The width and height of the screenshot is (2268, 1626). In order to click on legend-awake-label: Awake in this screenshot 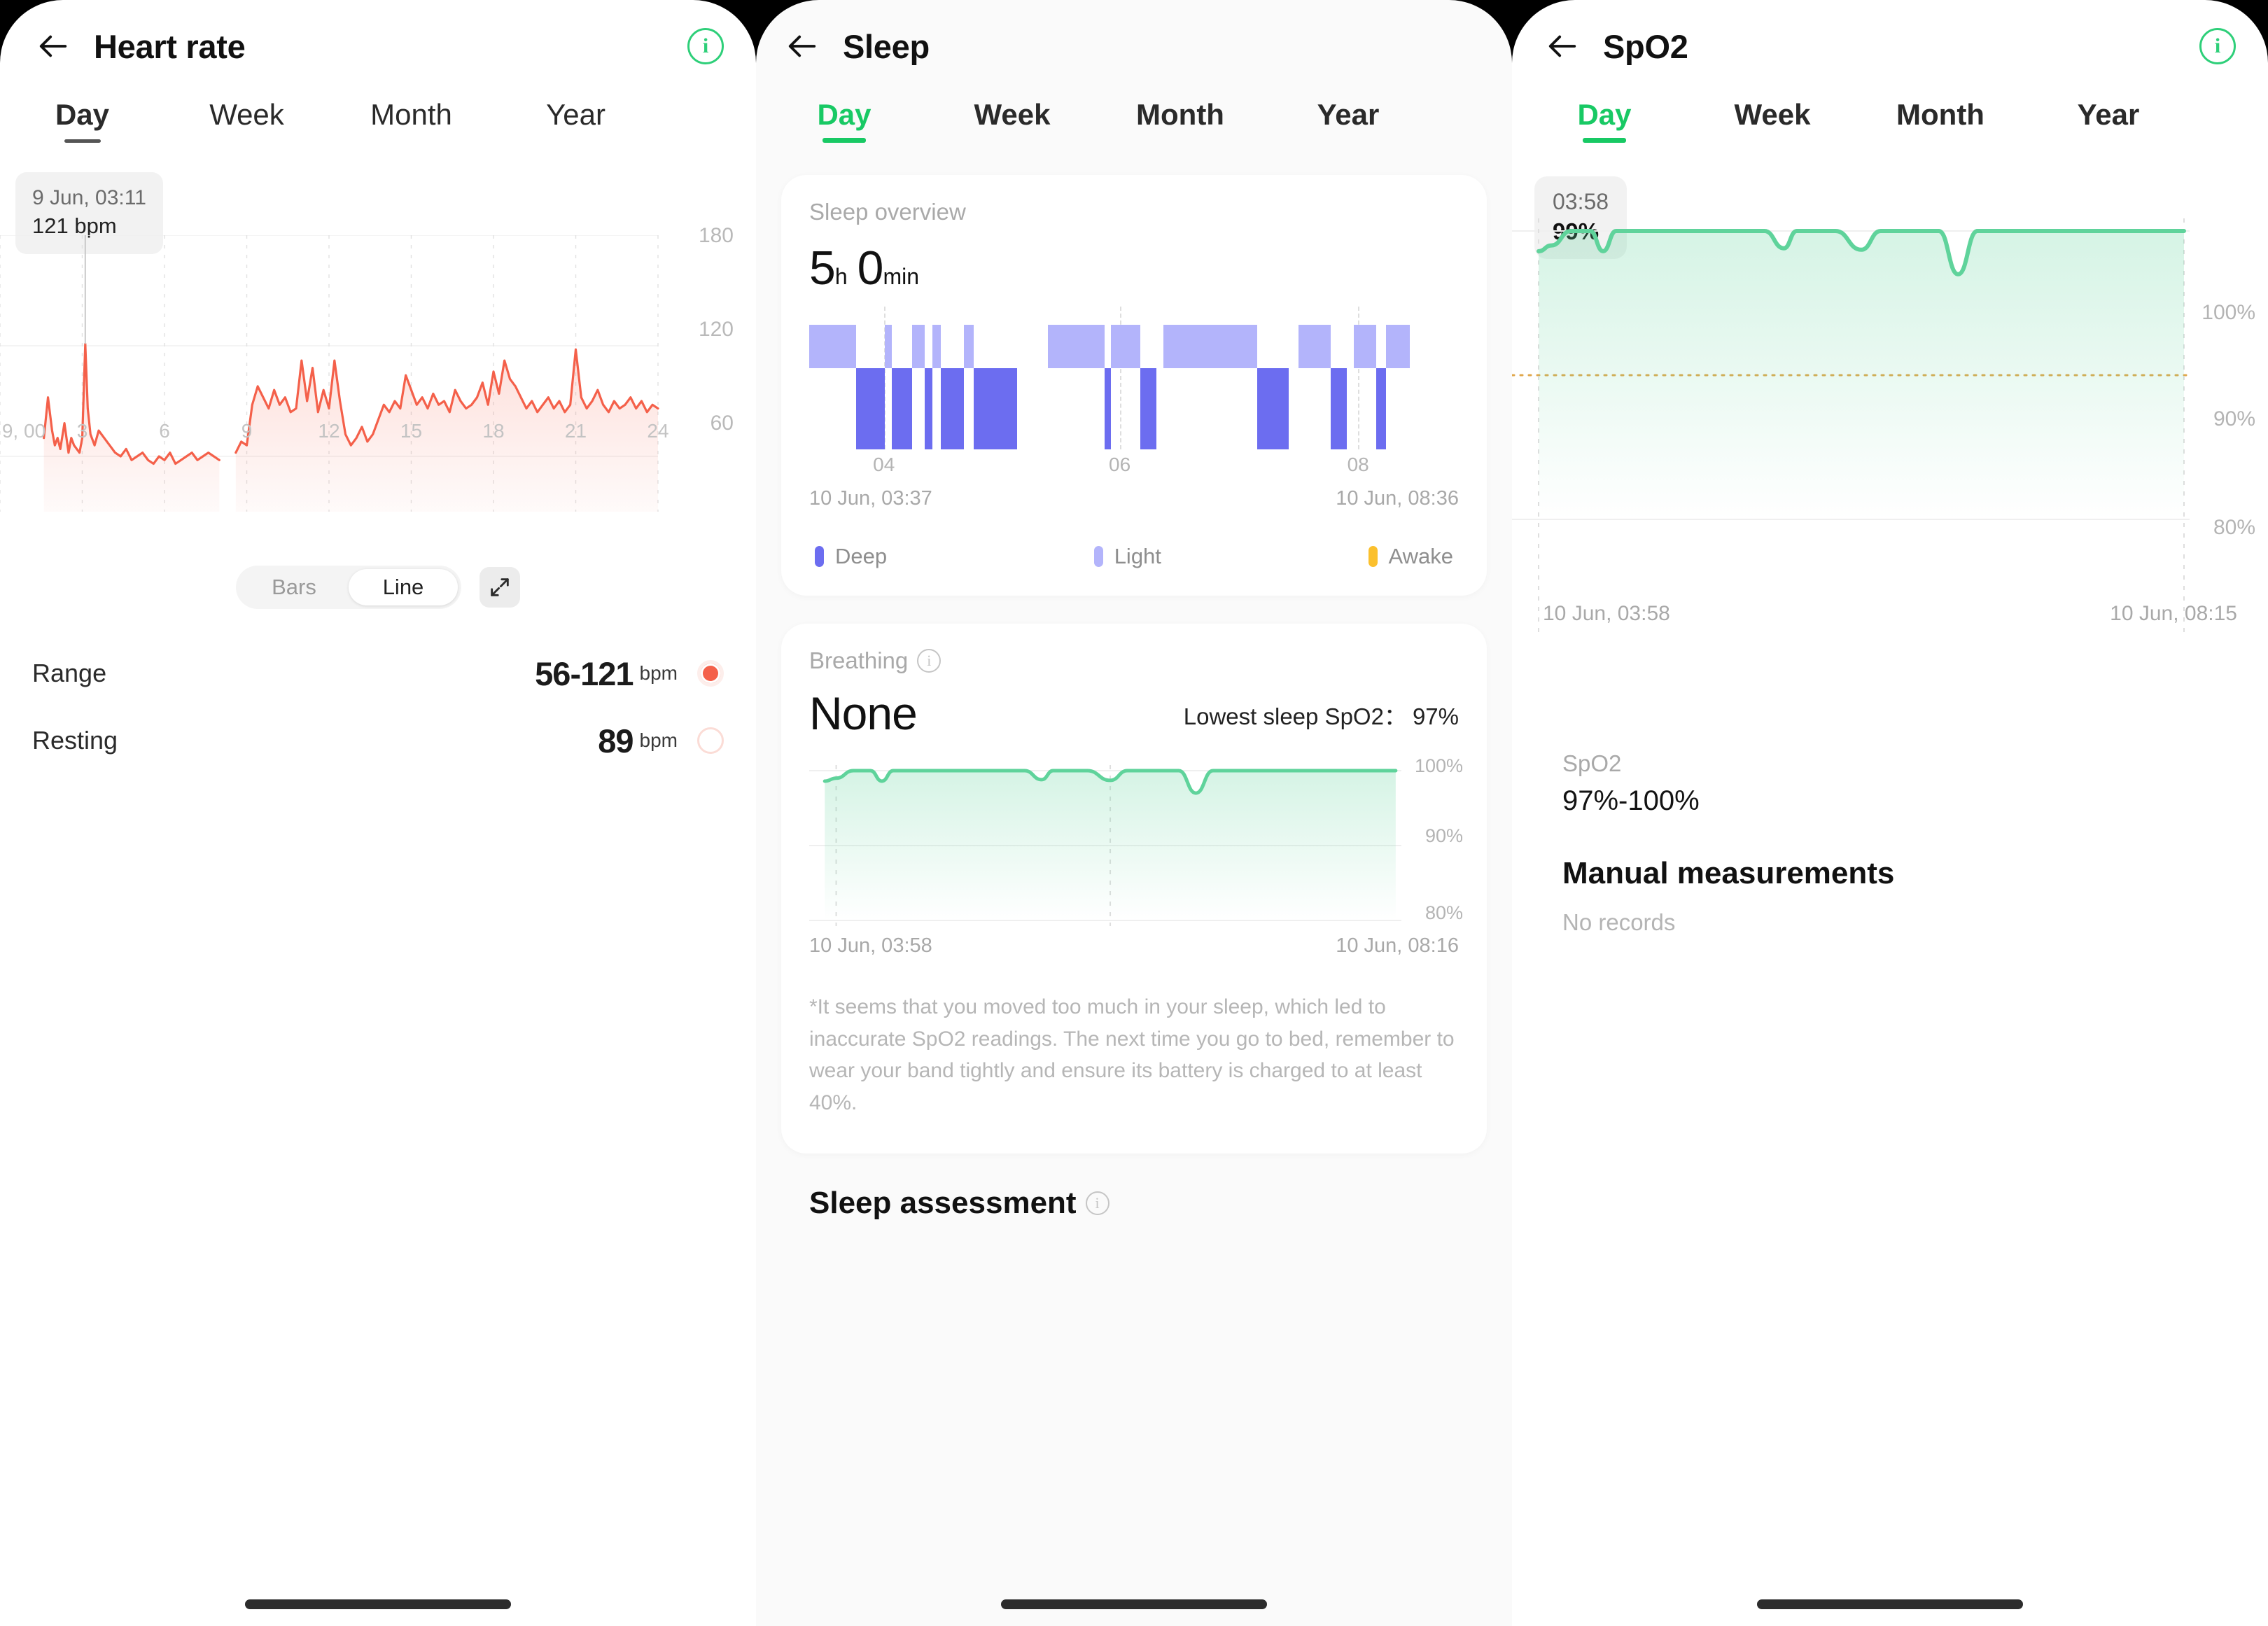, I will do `click(1421, 556)`.